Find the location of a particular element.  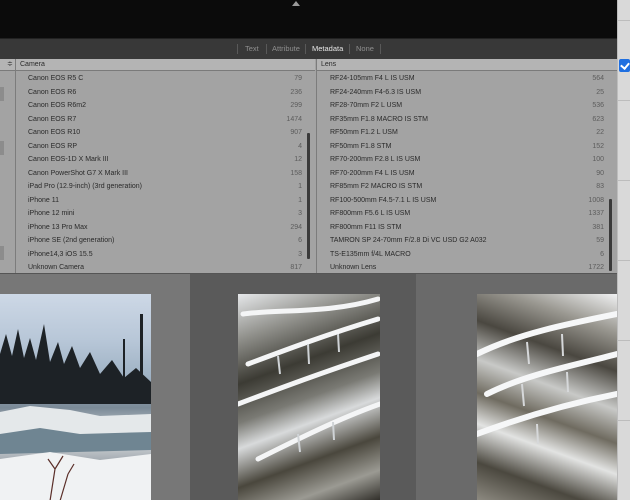

lens-count: 1008 is located at coordinates (596, 200).